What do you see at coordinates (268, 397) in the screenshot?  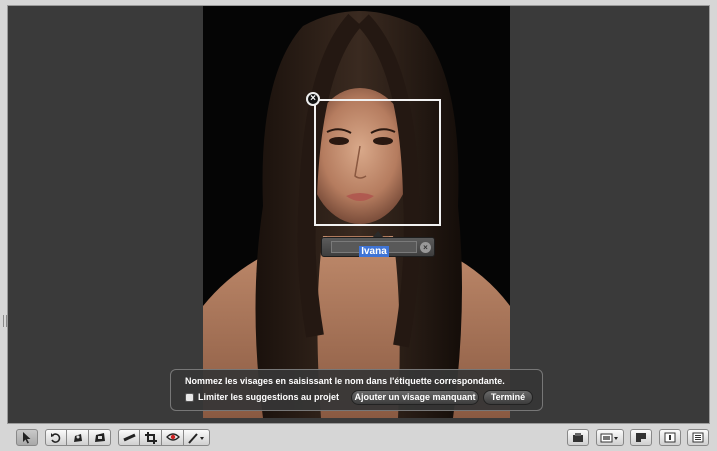 I see `limit-suggestions-label: Limiter les suggestions au projet` at bounding box center [268, 397].